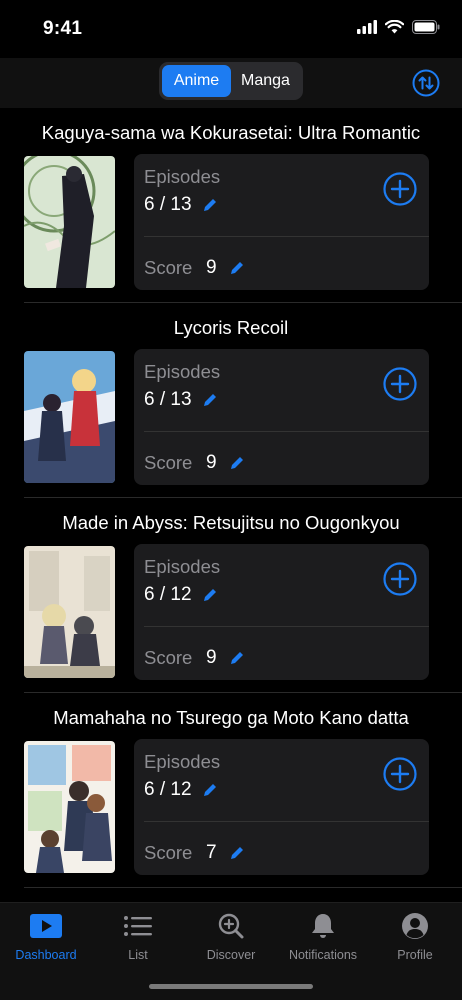  I want to click on segment-anime: Anime, so click(196, 81).